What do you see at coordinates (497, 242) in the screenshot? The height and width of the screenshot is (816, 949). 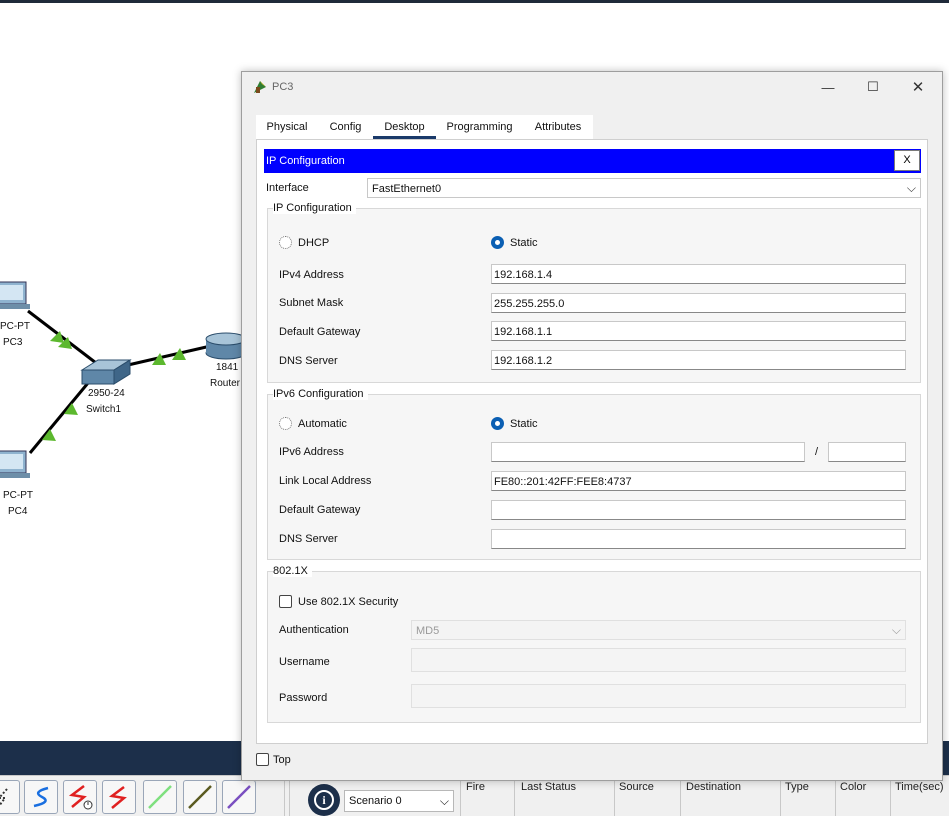 I see `ipv4-static-radio` at bounding box center [497, 242].